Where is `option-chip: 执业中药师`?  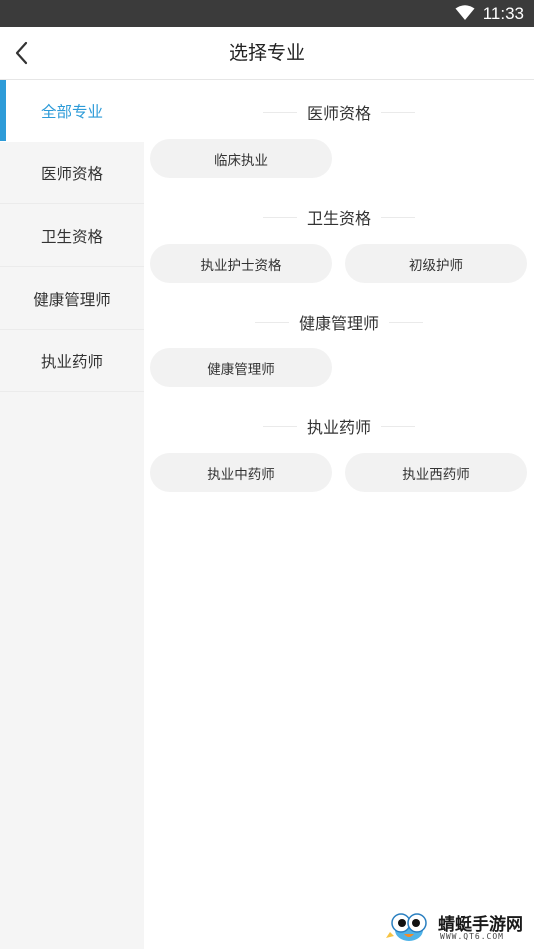
option-chip: 执业中药师 is located at coordinates (241, 472).